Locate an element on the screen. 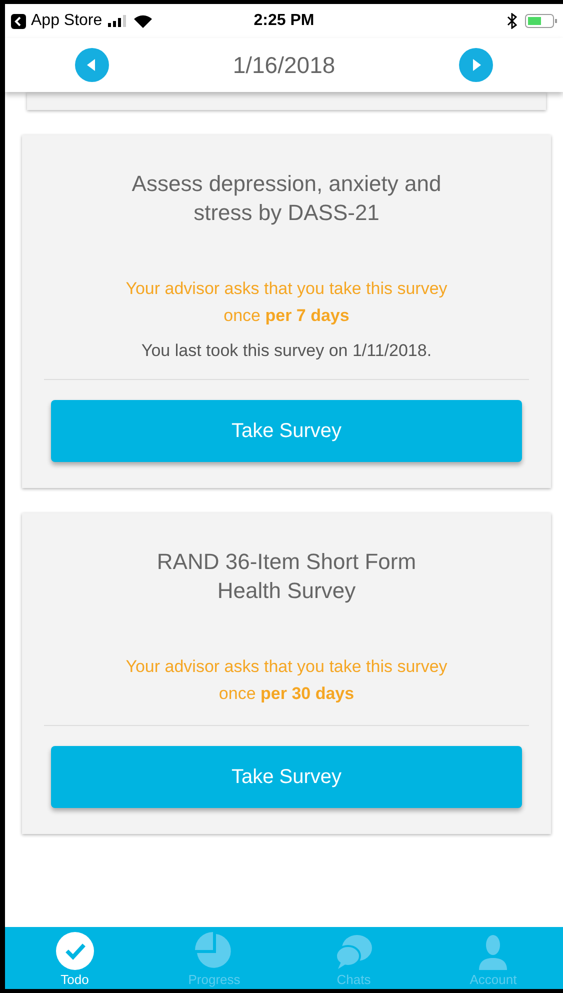 The image size is (563, 993). tab: Todo is located at coordinates (74, 958).